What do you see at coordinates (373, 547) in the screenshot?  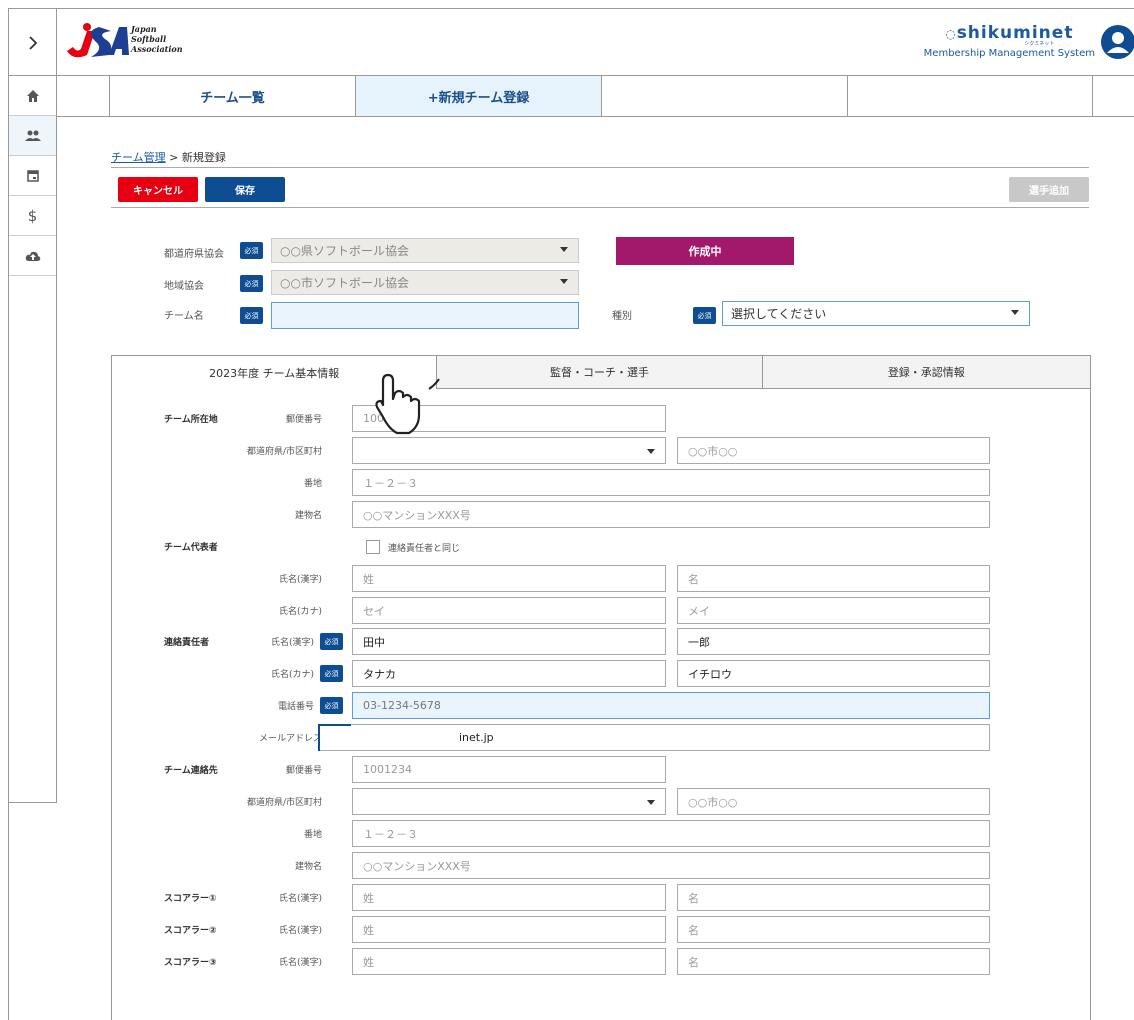 I see `same-as-contact-checkbox` at bounding box center [373, 547].